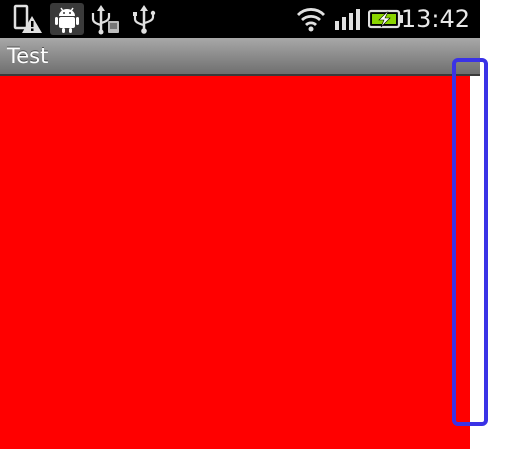  What do you see at coordinates (240, 57) in the screenshot?
I see `app-title-bar: Test` at bounding box center [240, 57].